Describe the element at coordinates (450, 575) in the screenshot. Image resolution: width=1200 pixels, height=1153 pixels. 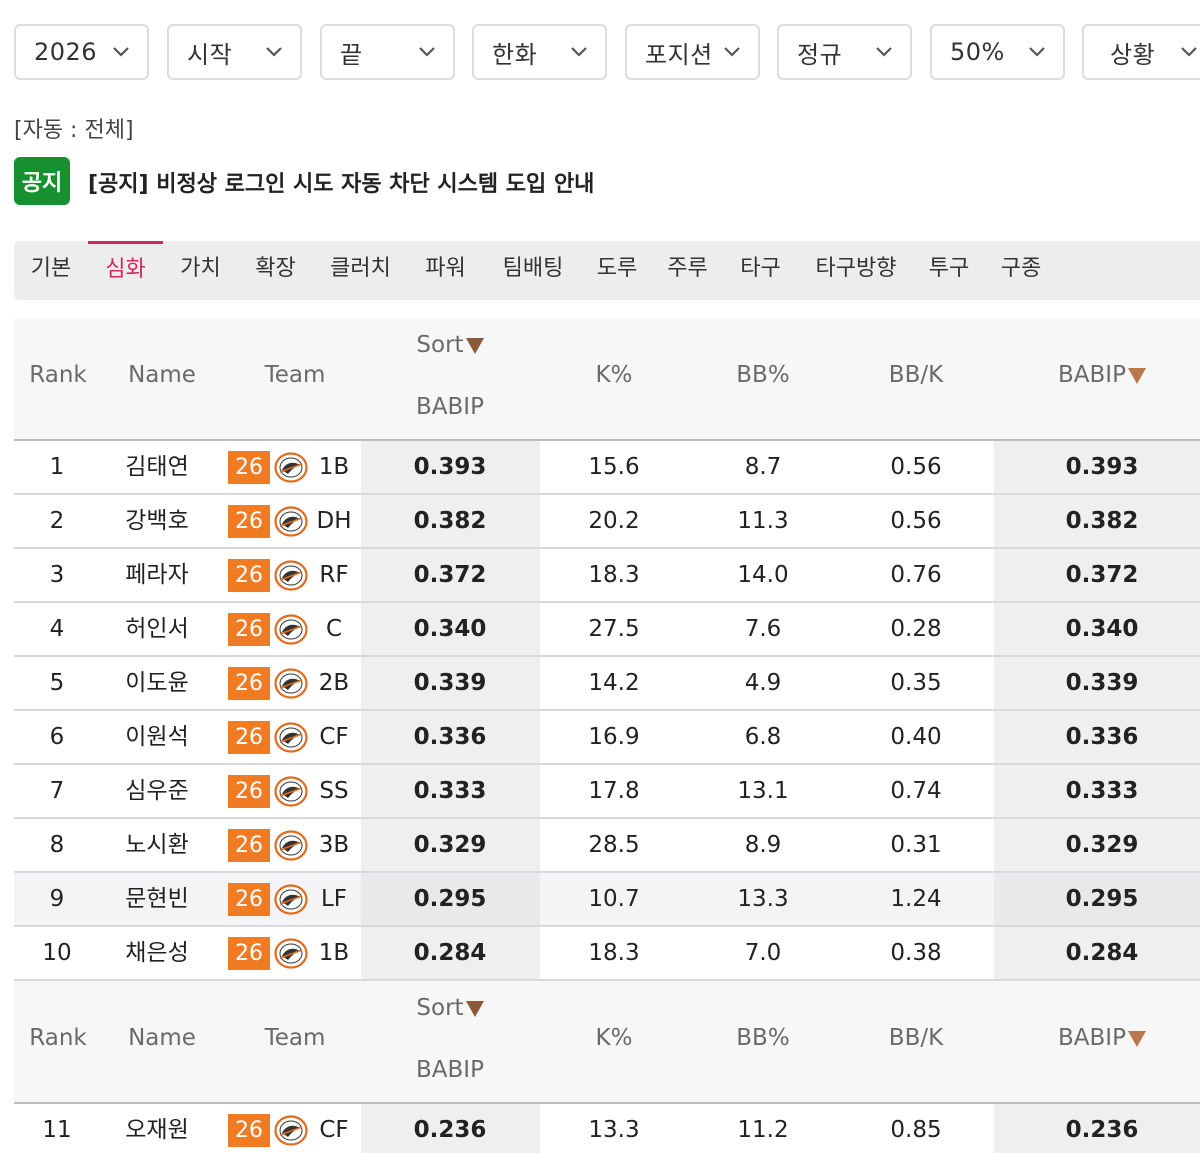
I see `sort-value-cell: 0.372` at that location.